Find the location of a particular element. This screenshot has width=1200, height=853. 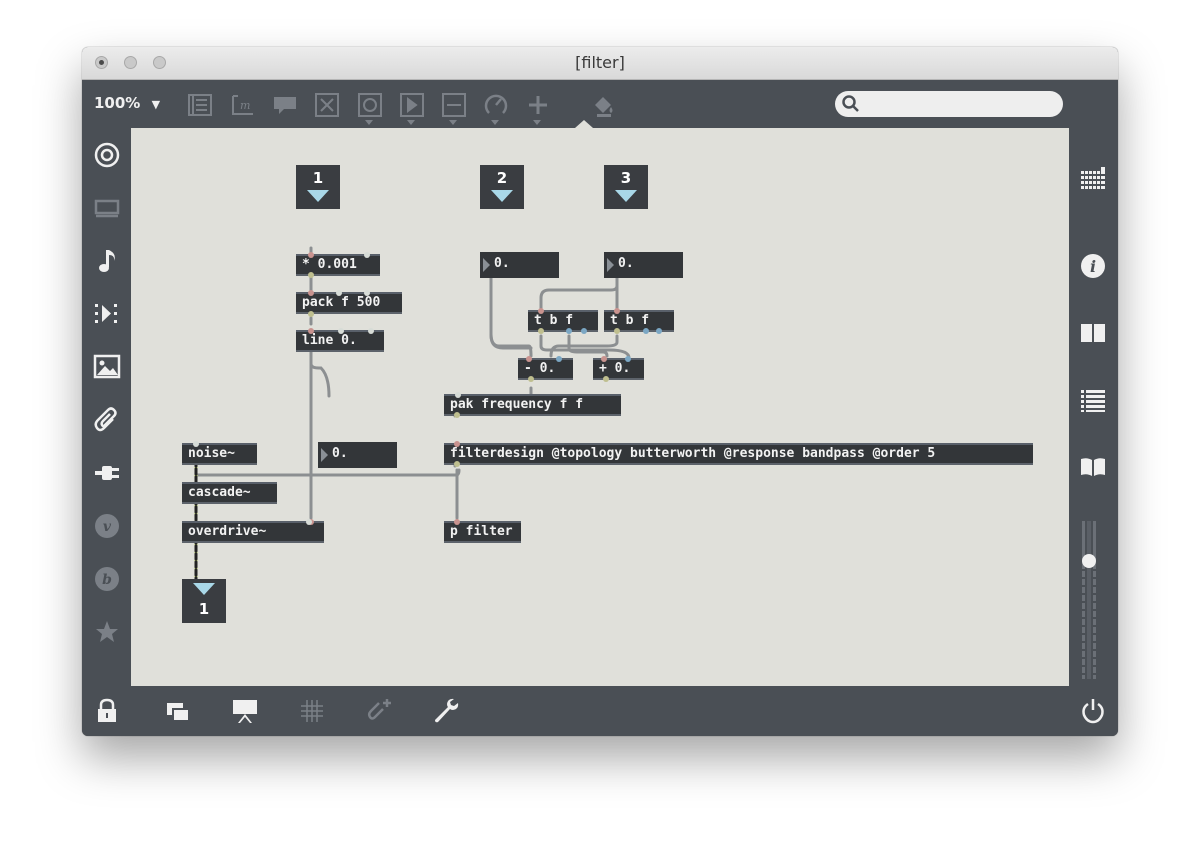

music-note-icon is located at coordinates (107, 261).